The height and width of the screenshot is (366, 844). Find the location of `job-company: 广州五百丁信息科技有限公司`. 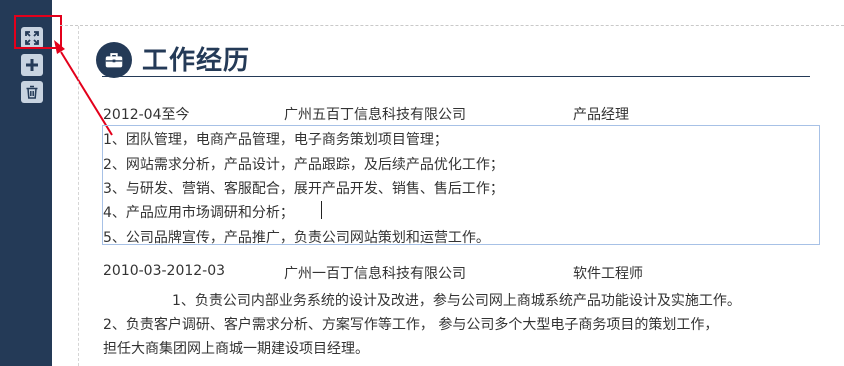

job-company: 广州五百丁信息科技有限公司 is located at coordinates (375, 115).